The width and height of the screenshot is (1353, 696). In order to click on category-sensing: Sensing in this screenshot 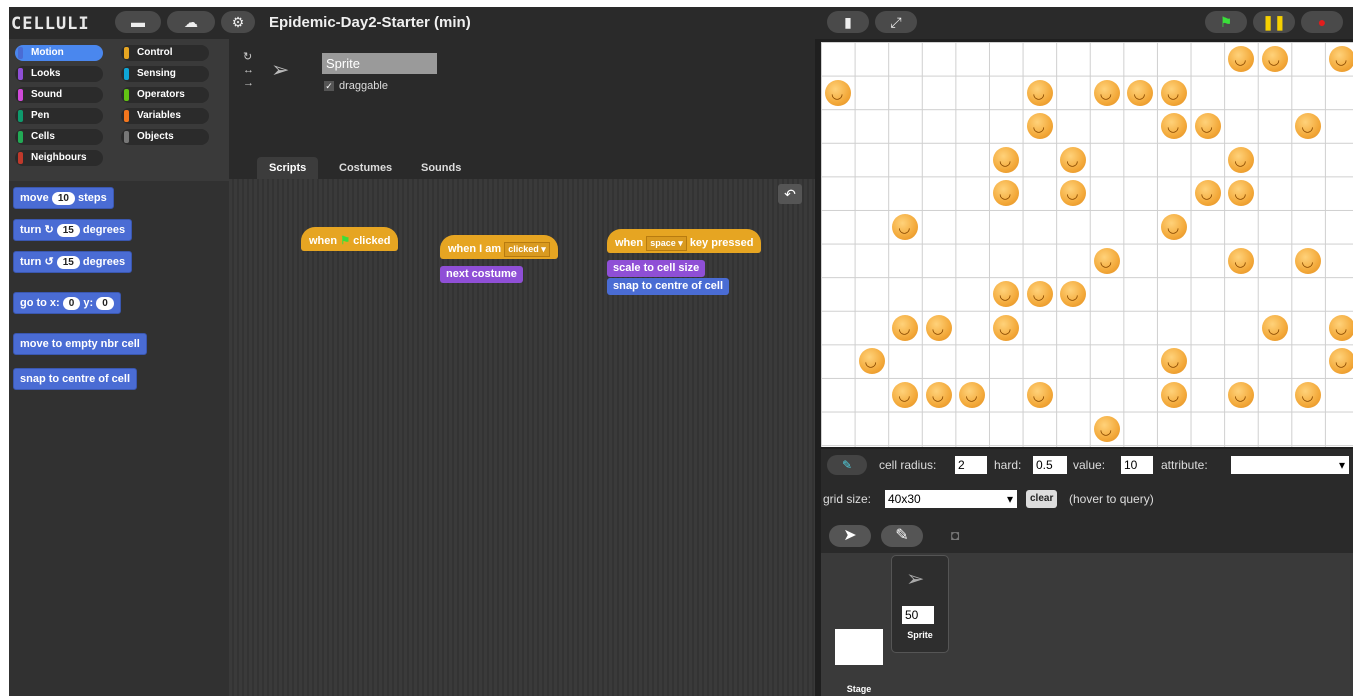, I will do `click(165, 74)`.